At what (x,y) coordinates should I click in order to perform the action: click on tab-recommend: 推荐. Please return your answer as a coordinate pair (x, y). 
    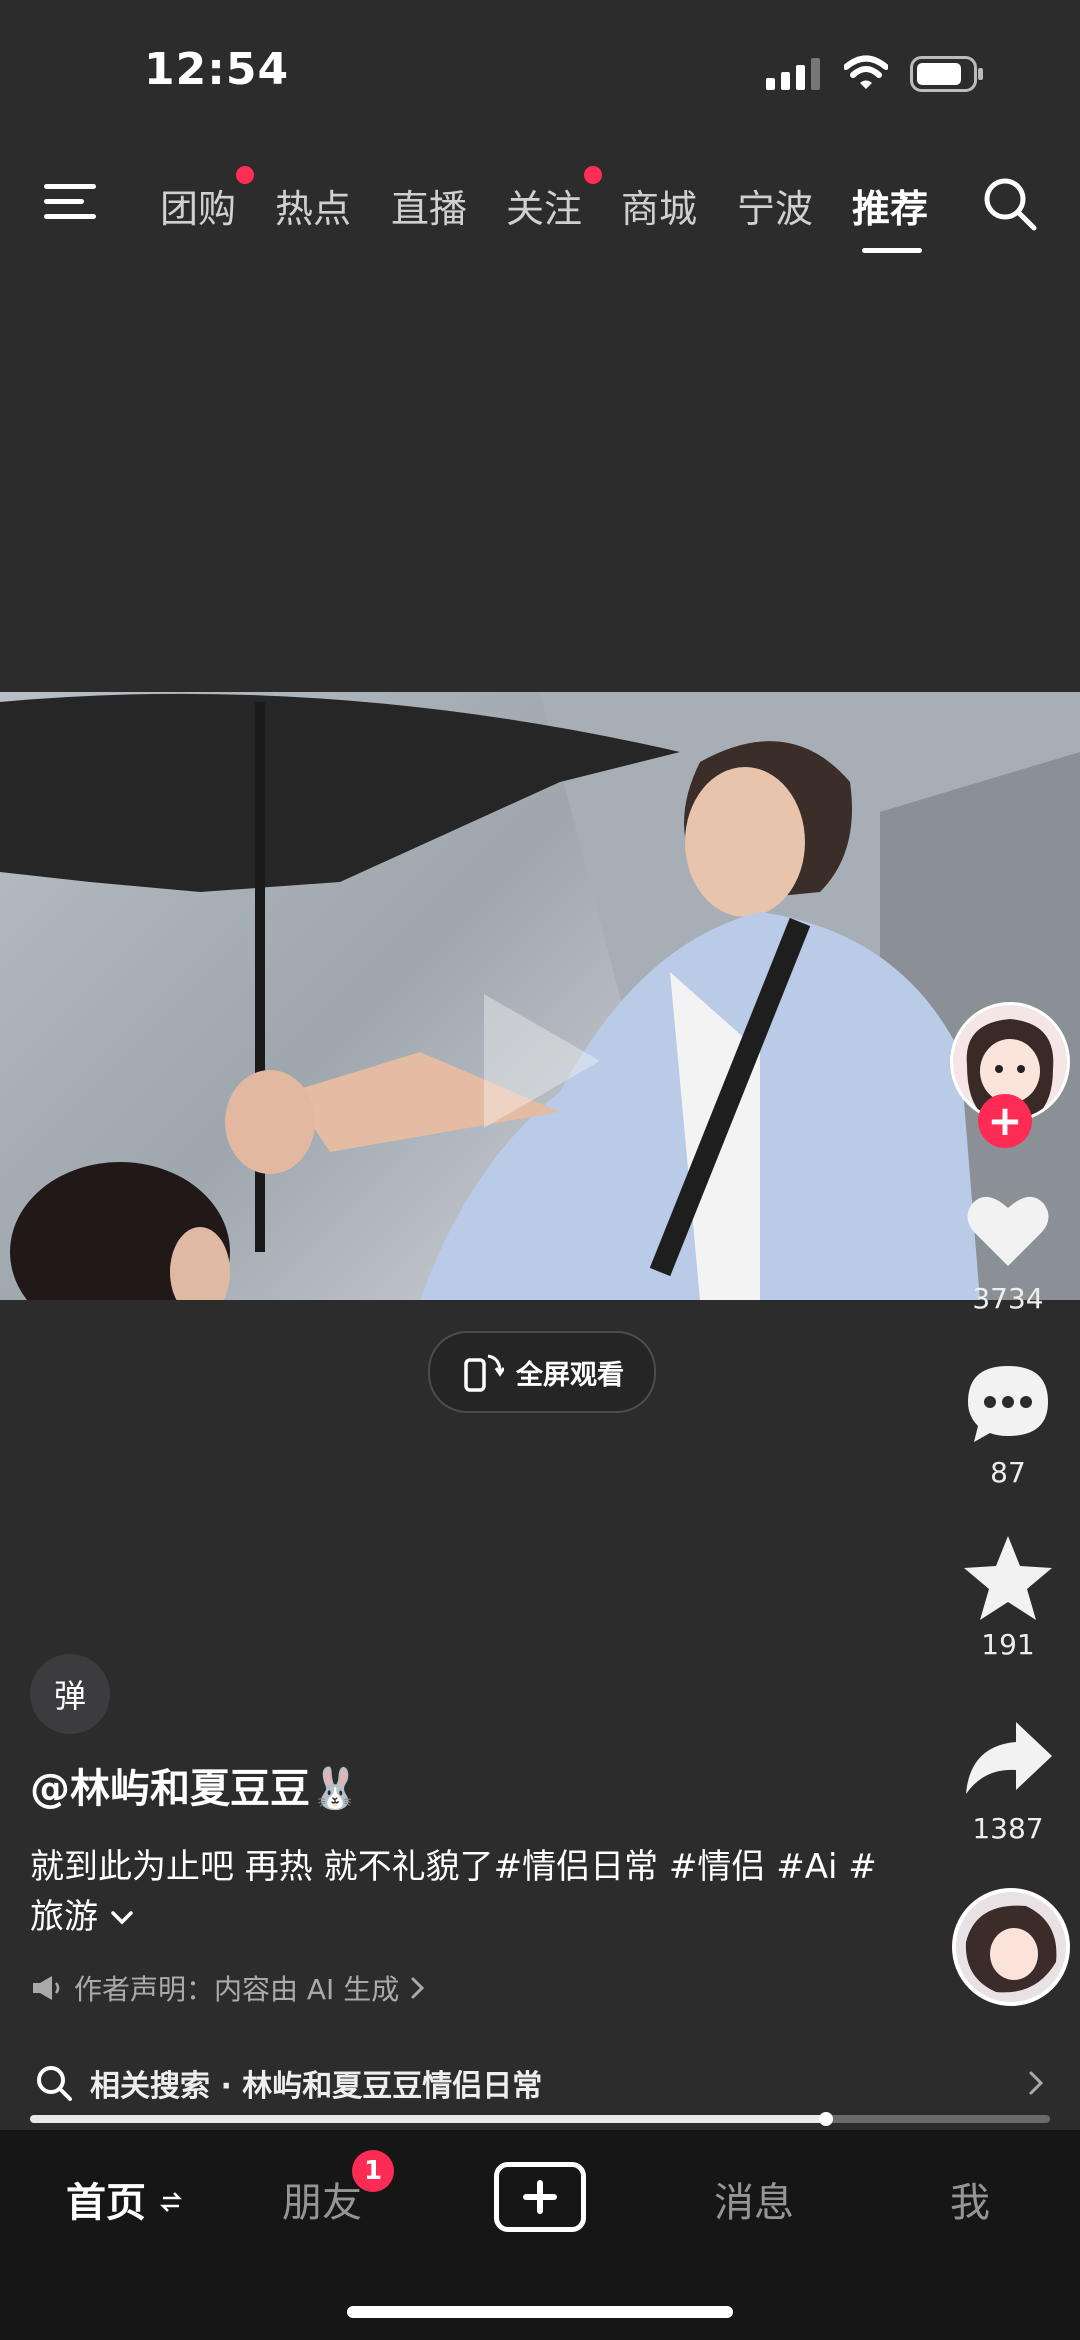
    Looking at the image, I should click on (890, 205).